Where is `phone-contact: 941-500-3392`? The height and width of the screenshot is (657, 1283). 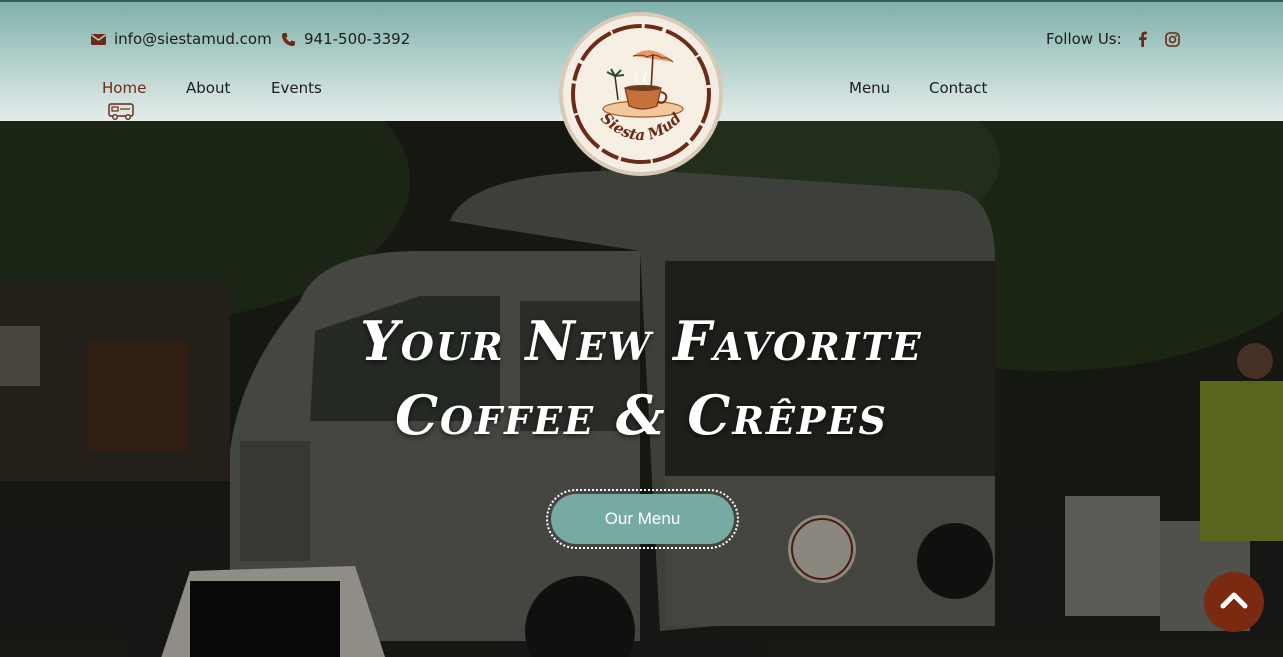
phone-contact: 941-500-3392 is located at coordinates (345, 39).